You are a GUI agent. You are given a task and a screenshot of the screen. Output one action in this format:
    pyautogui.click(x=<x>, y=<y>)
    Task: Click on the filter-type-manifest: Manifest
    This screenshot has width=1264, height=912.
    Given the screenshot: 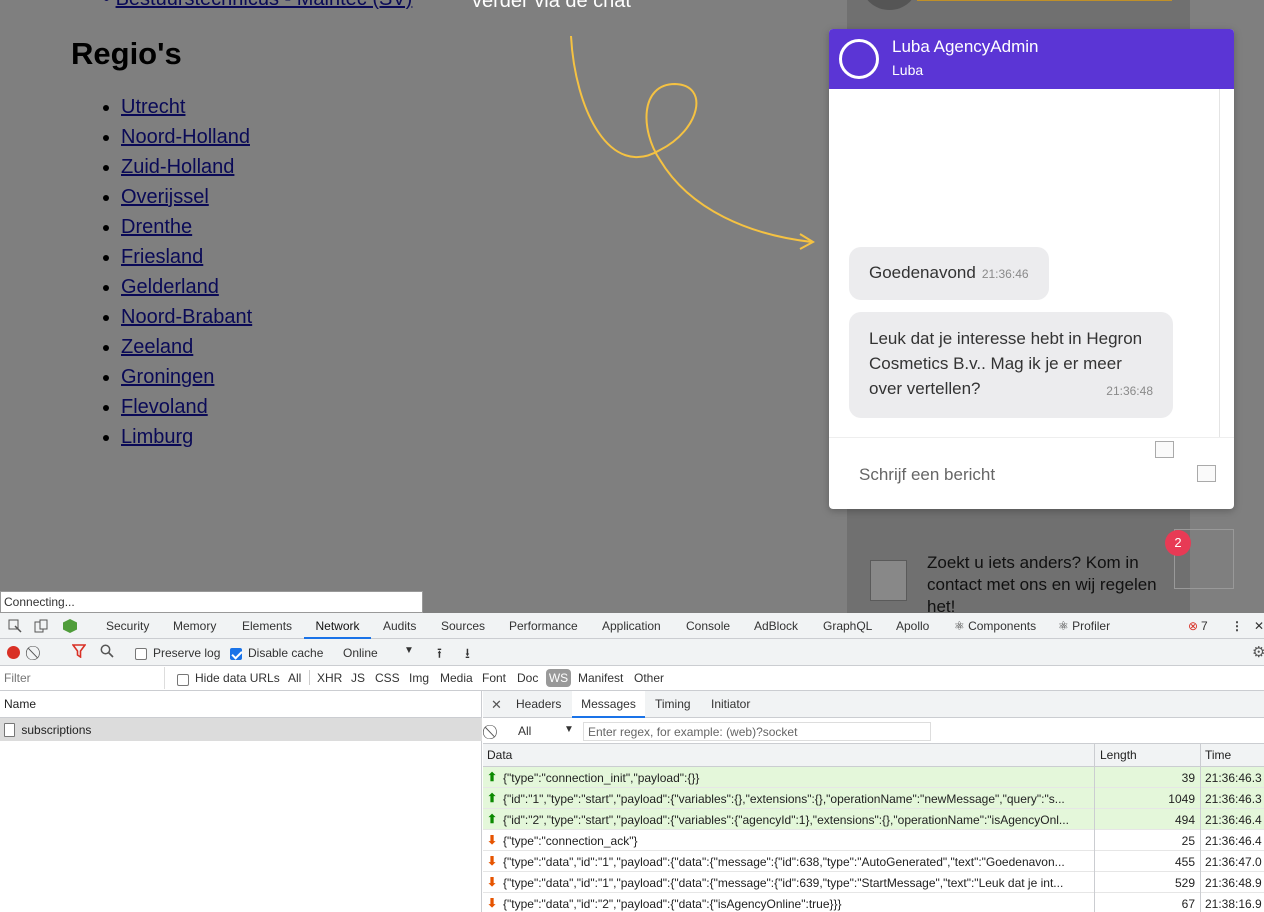 What is the action you would take?
    pyautogui.click(x=600, y=678)
    